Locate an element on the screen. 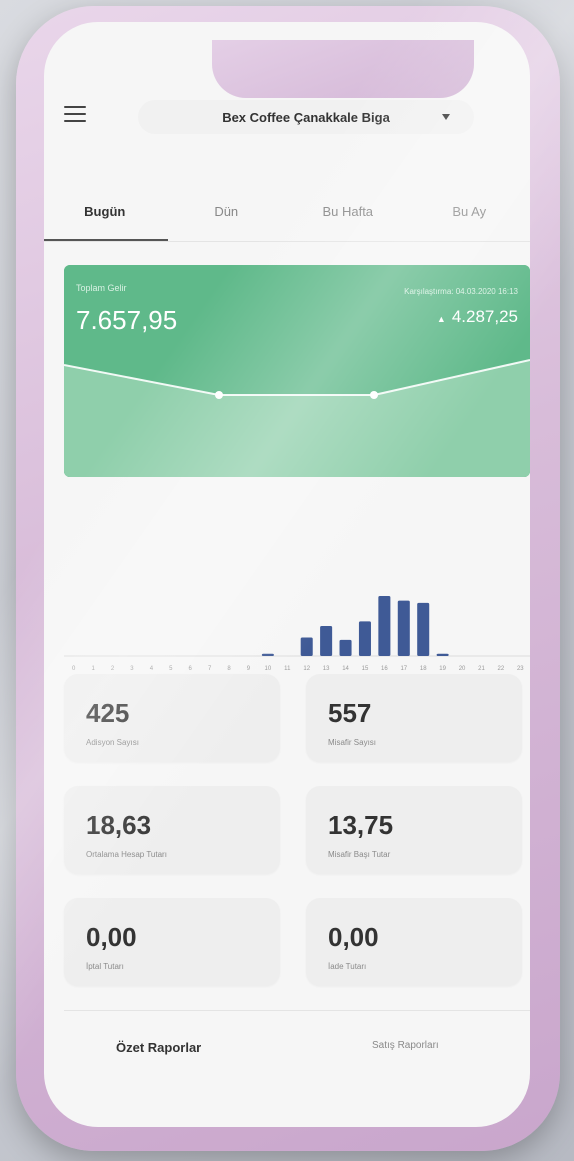  chevron-down-icon is located at coordinates (446, 117).